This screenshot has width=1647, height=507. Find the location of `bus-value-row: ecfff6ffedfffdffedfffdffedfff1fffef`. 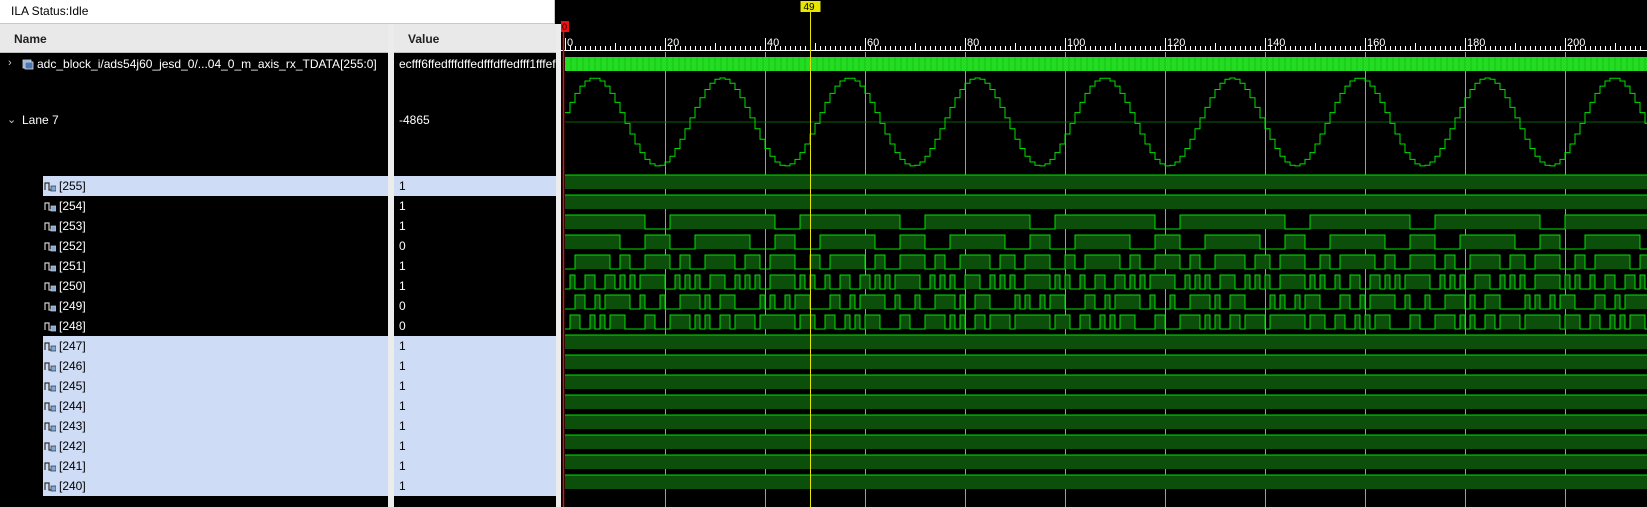

bus-value-row: ecfff6ffedfffdffedfffdffedfff1fffef is located at coordinates (475, 64).